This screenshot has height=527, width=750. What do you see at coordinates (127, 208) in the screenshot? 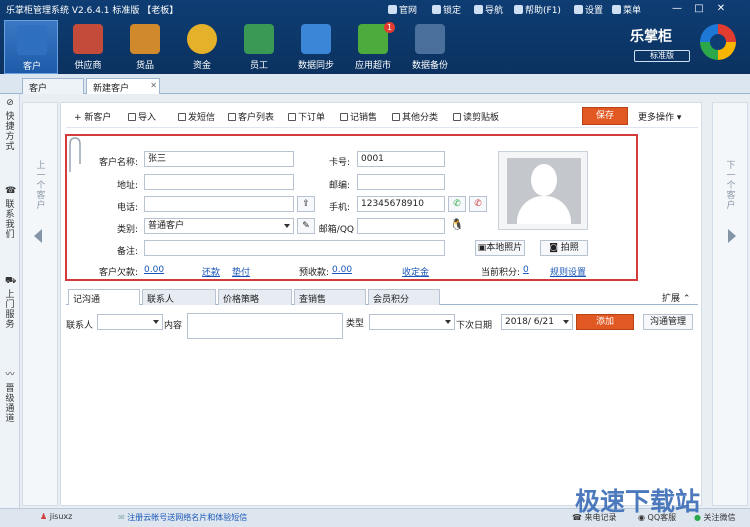
I see `phone-label: 电话:` at bounding box center [127, 208].